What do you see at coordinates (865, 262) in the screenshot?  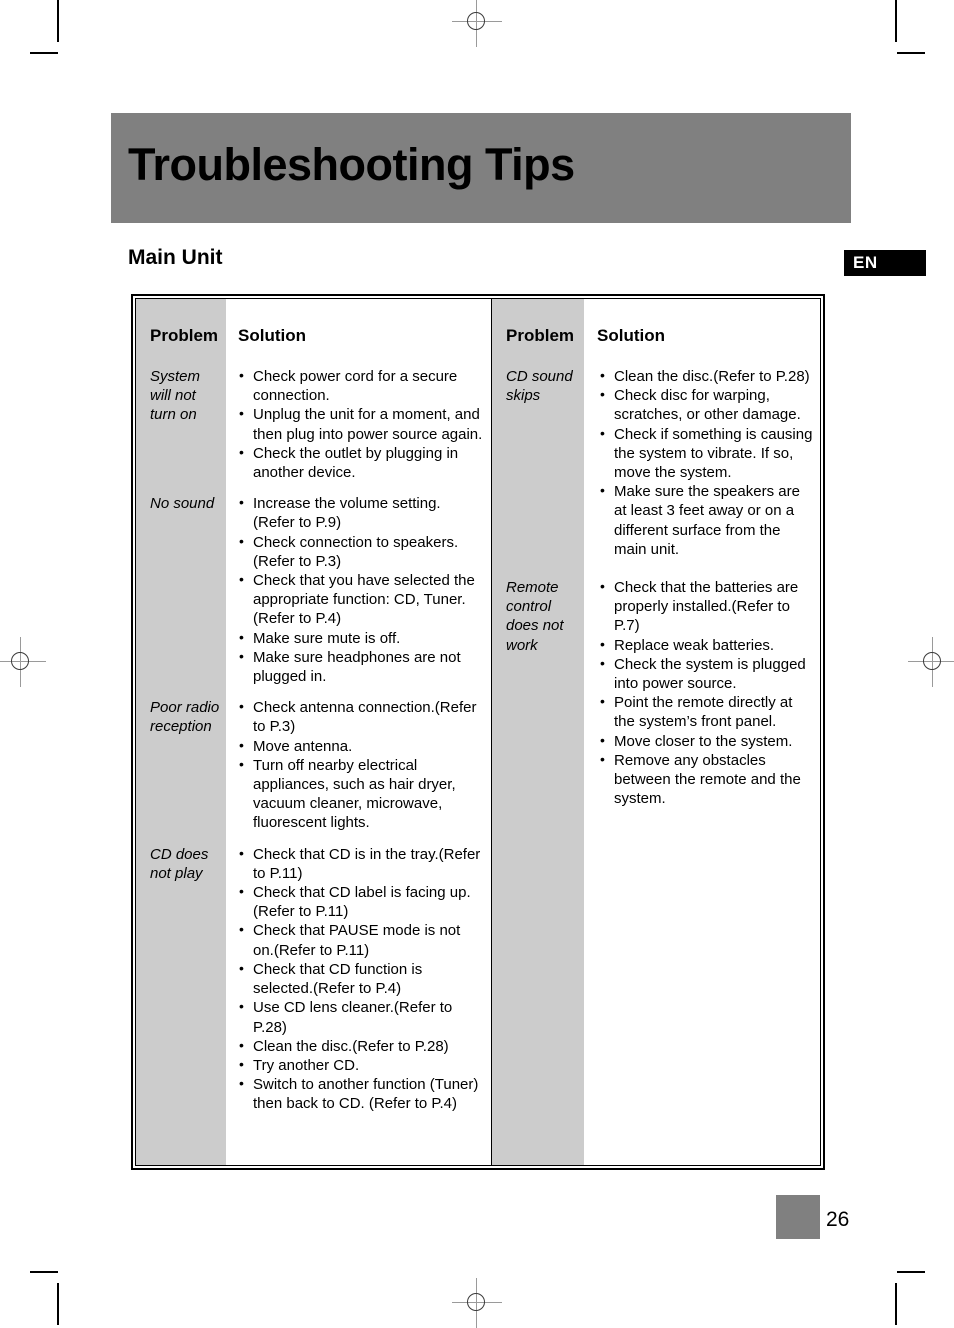 I see `language-badge-label: EN` at bounding box center [865, 262].